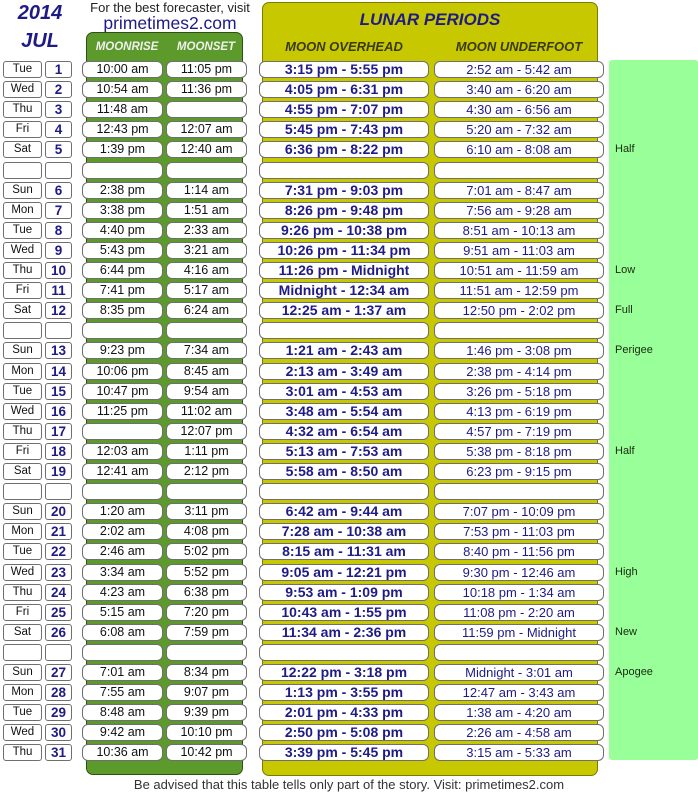  What do you see at coordinates (58, 612) in the screenshot?
I see `date-cell: 25` at bounding box center [58, 612].